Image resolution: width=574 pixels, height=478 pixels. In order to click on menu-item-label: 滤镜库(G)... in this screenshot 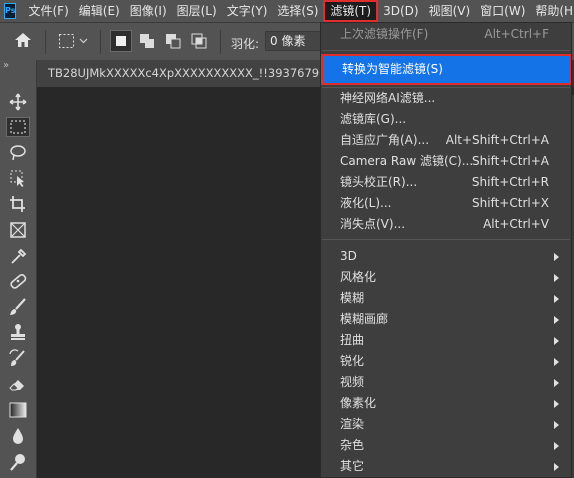, I will do `click(373, 119)`.